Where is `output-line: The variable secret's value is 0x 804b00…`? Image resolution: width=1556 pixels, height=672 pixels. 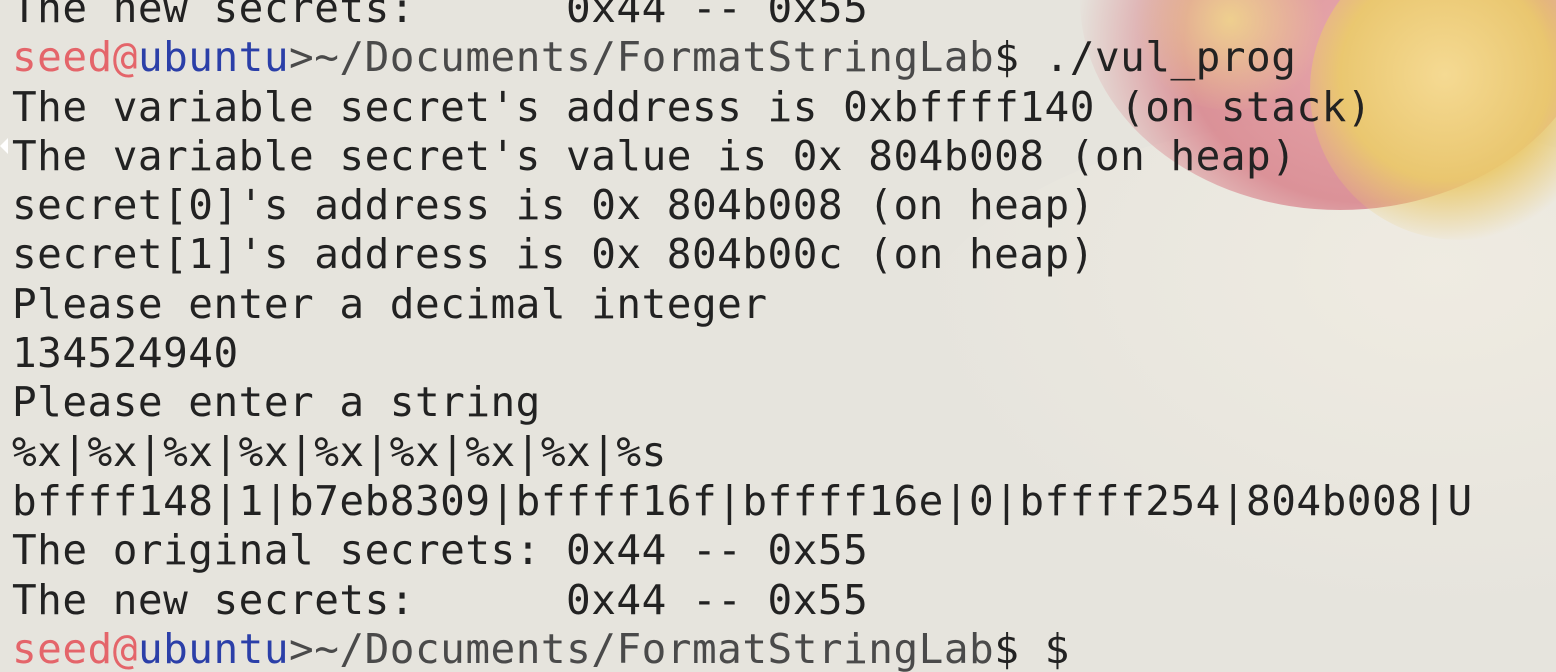 output-line: The variable secret's value is 0x 804b00… is located at coordinates (654, 155).